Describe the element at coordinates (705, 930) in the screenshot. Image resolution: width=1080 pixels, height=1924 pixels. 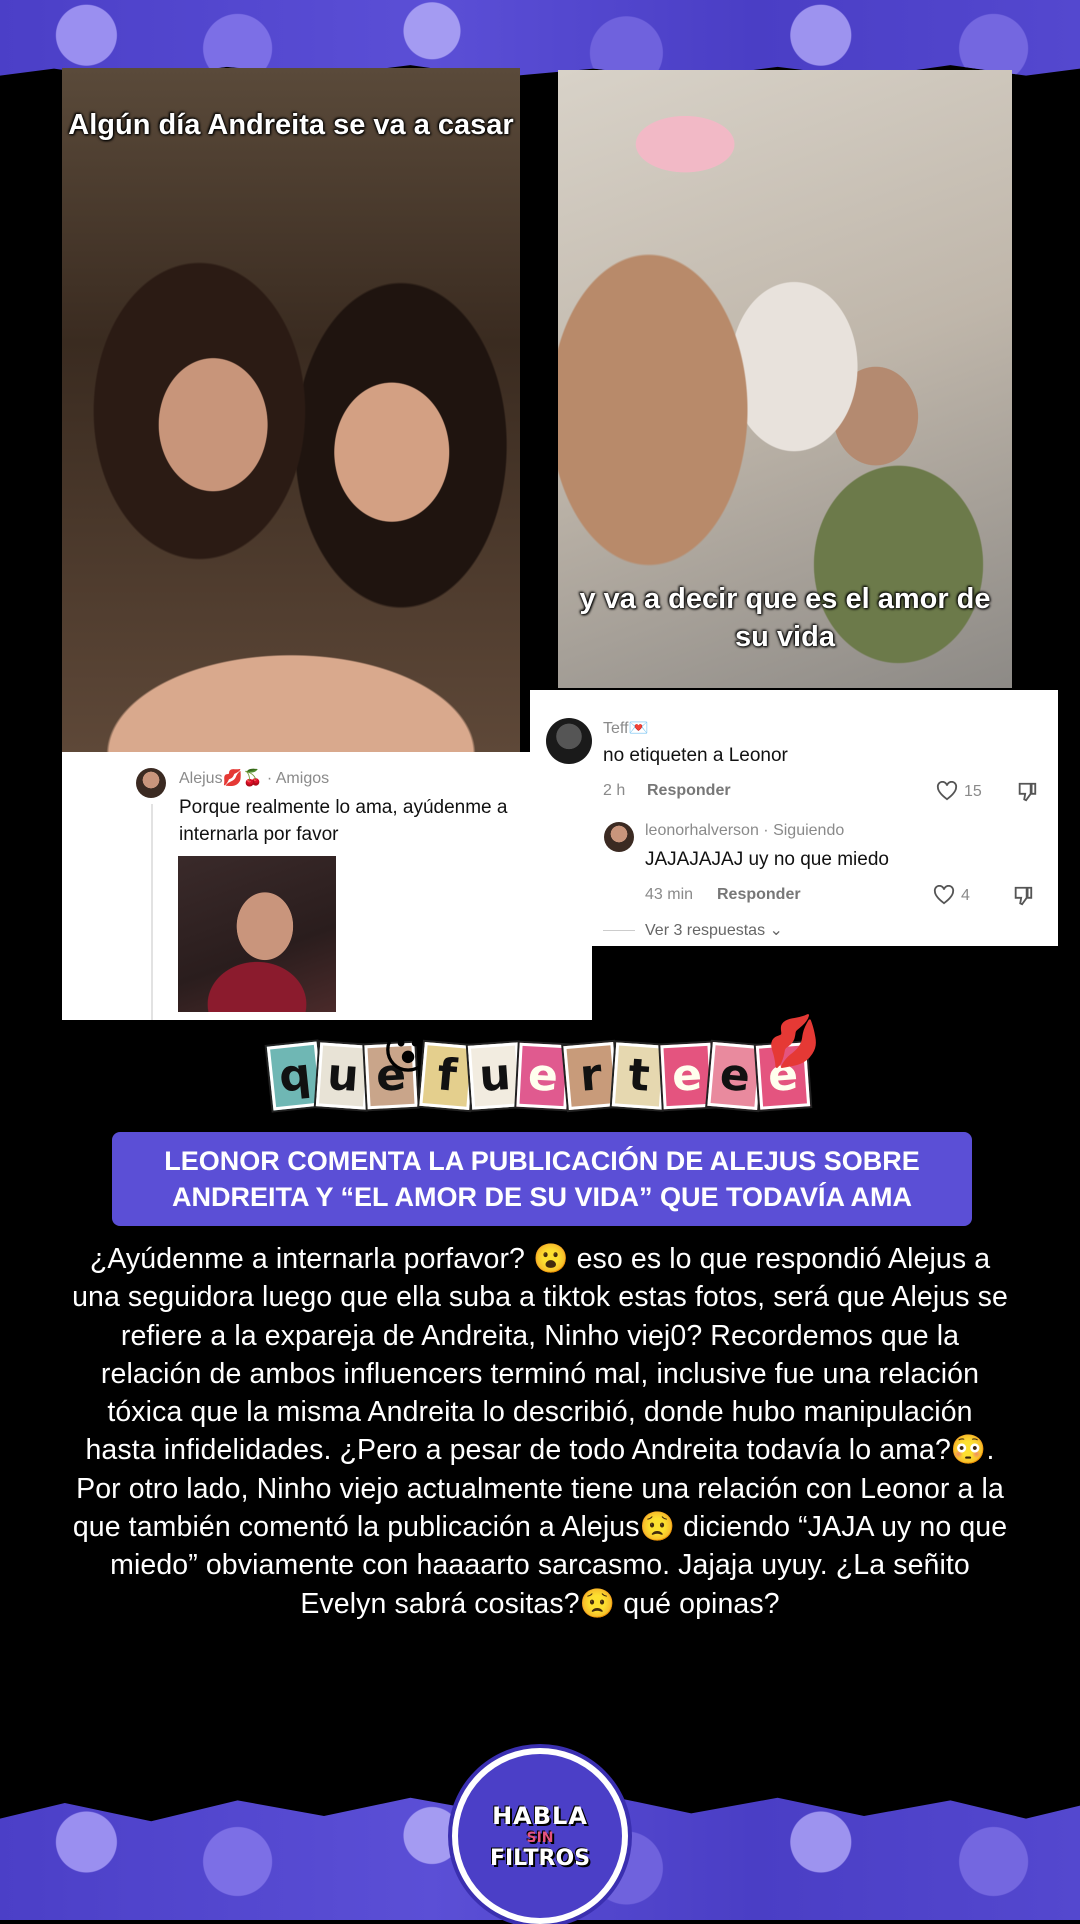
I see `view-replies-label: Ver 3 respuestas` at that location.